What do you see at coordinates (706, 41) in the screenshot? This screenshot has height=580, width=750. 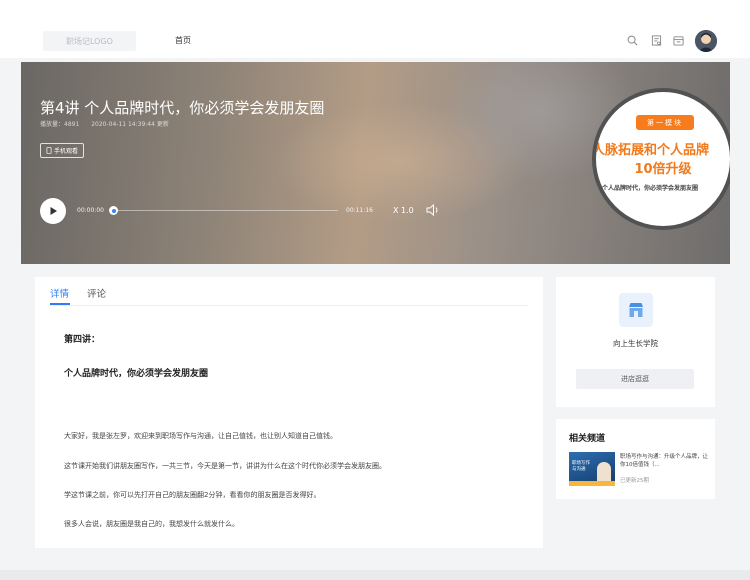 I see `avatar` at bounding box center [706, 41].